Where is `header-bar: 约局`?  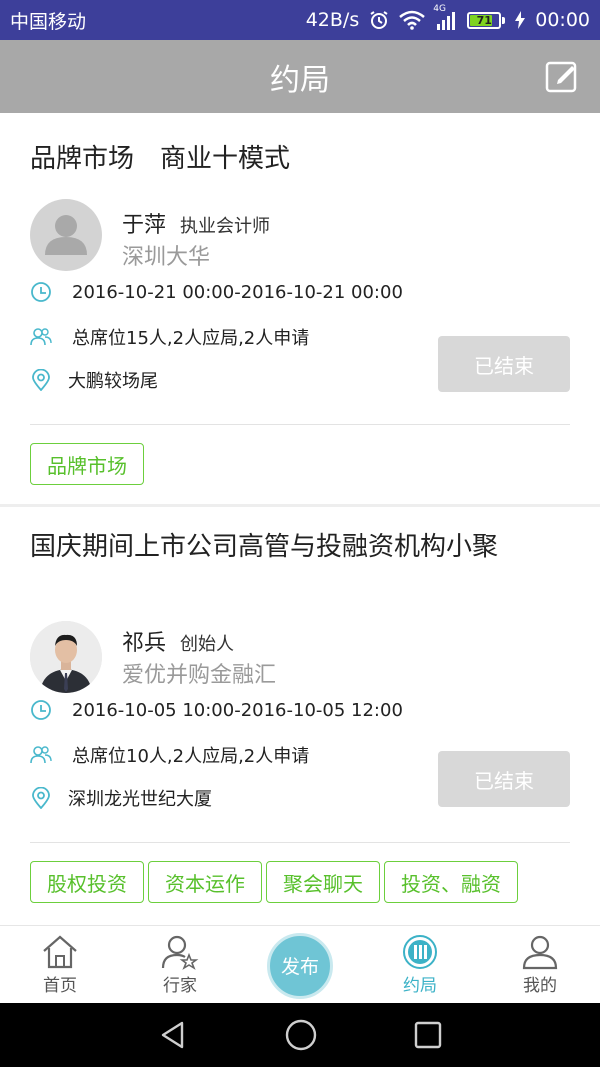
header-bar: 约局 is located at coordinates (300, 76).